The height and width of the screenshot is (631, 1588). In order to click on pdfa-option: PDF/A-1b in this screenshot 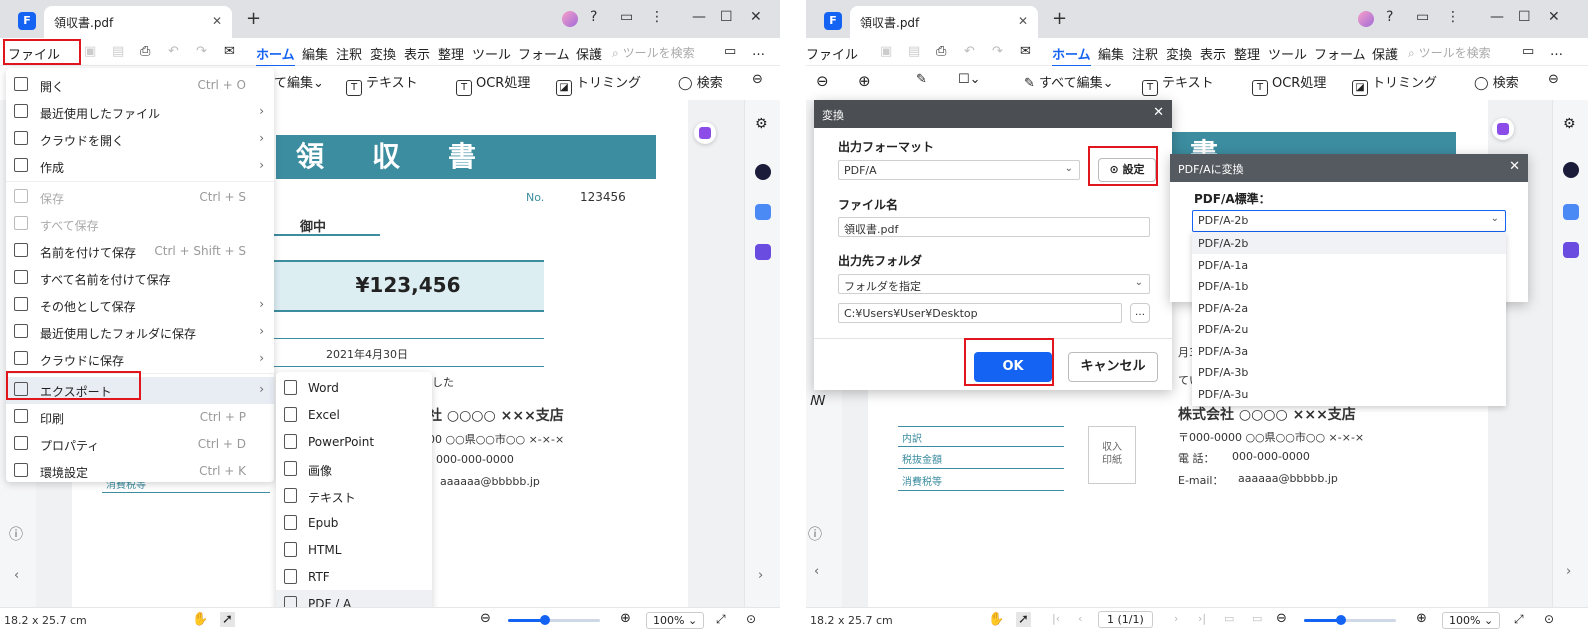, I will do `click(1349, 286)`.